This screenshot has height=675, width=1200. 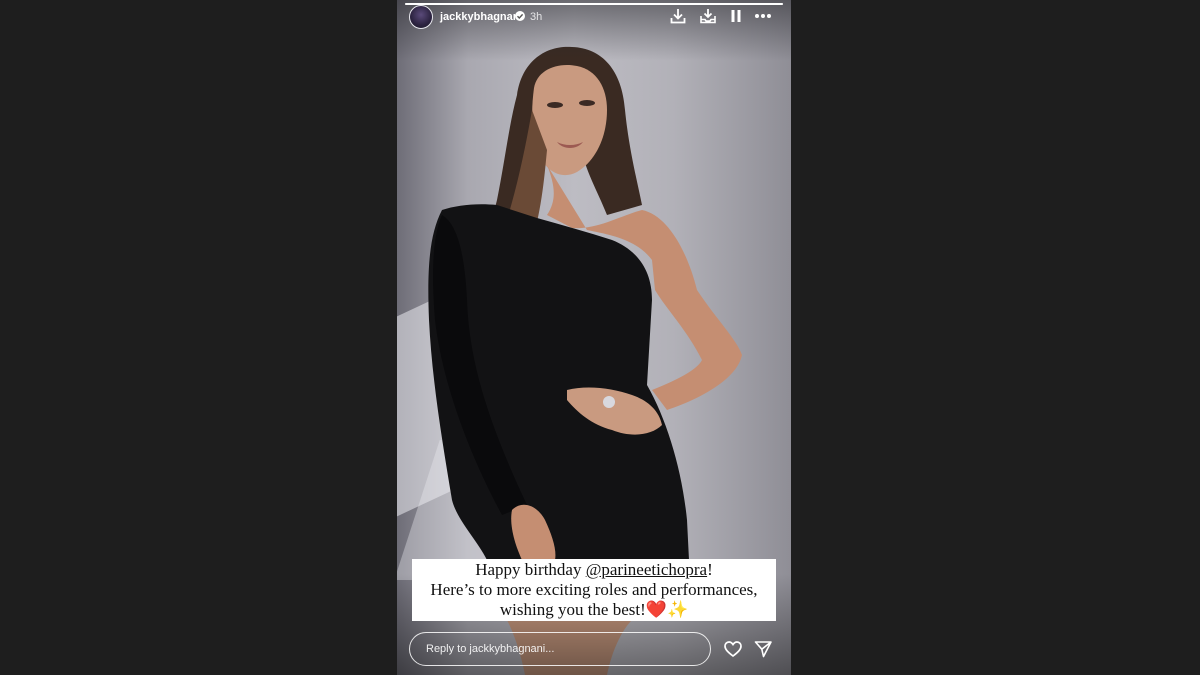 I want to click on mention-link: @parineetichopra, so click(x=646, y=569).